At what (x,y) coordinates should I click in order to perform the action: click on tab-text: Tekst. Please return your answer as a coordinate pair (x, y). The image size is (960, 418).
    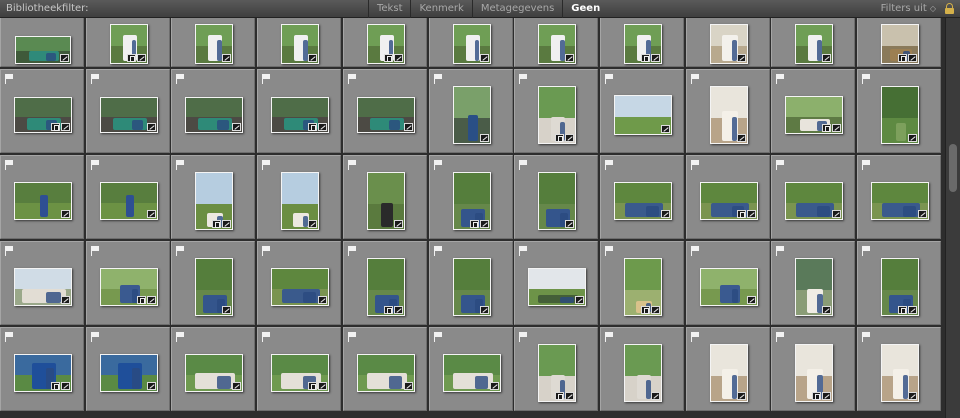
    Looking at the image, I should click on (389, 9).